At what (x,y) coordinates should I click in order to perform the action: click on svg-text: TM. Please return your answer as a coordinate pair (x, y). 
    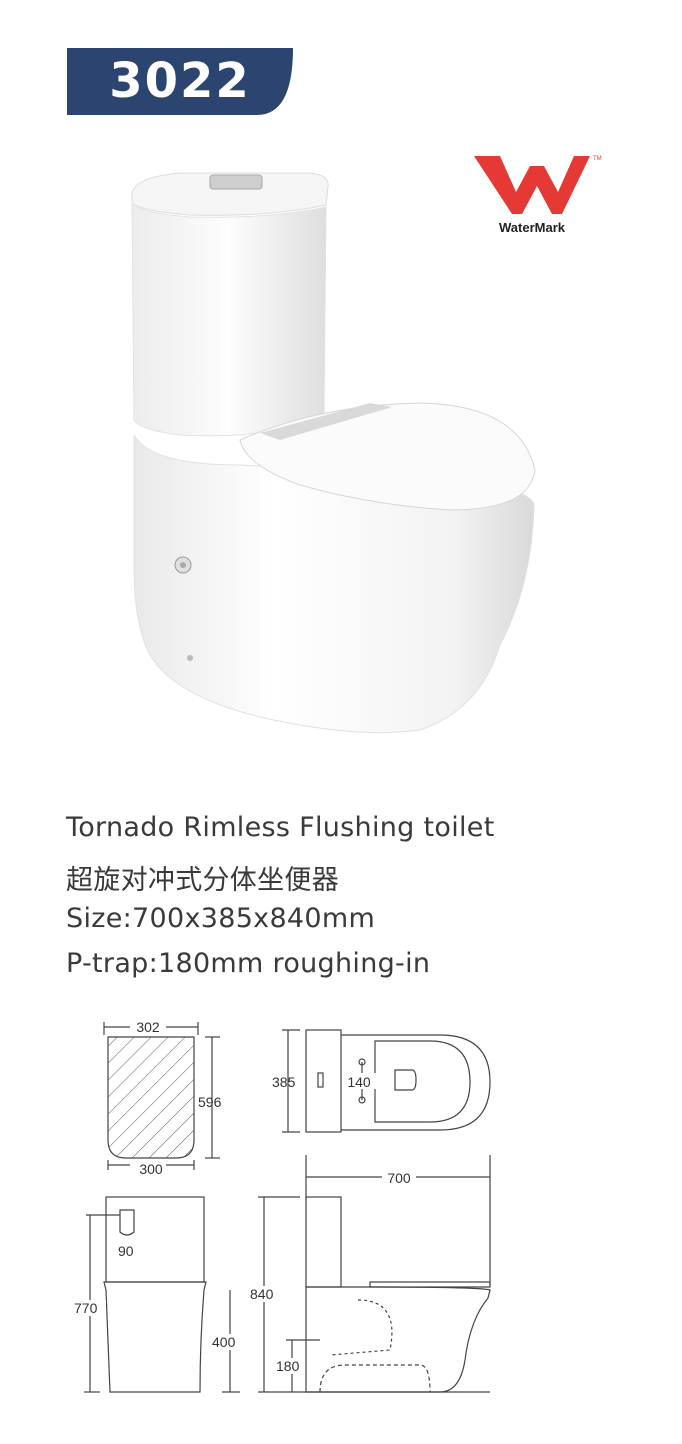
    Looking at the image, I should click on (597, 159).